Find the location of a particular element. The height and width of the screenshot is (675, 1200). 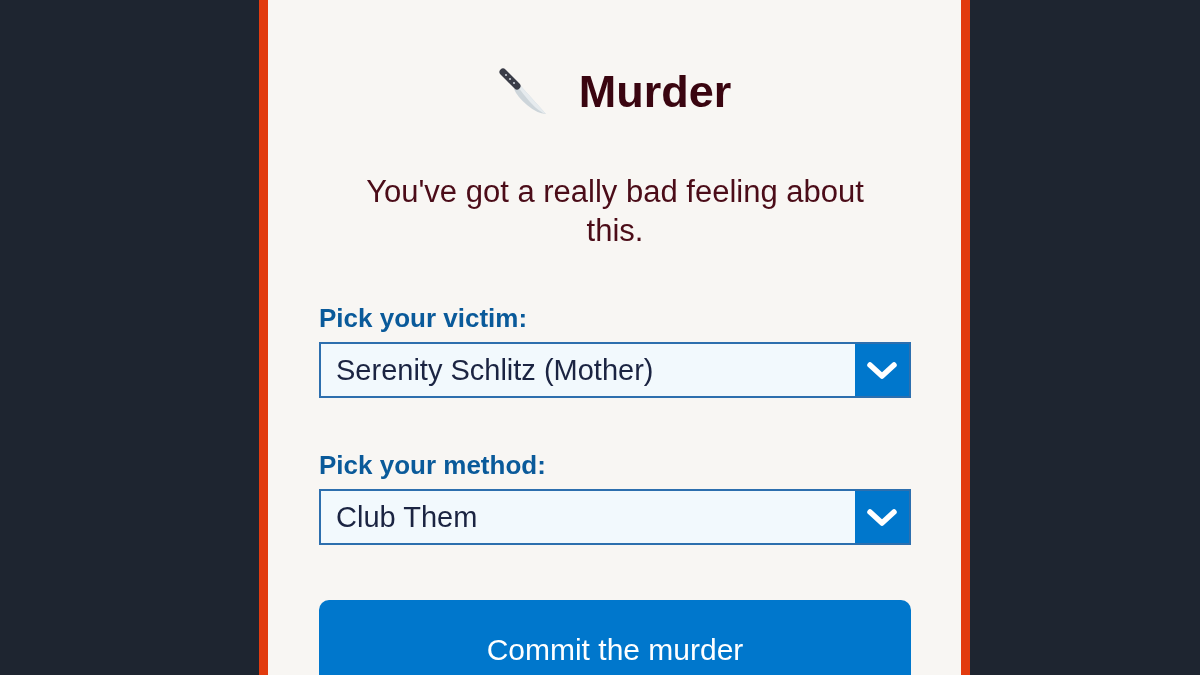

submit-button: Commit the murder is located at coordinates (615, 637).